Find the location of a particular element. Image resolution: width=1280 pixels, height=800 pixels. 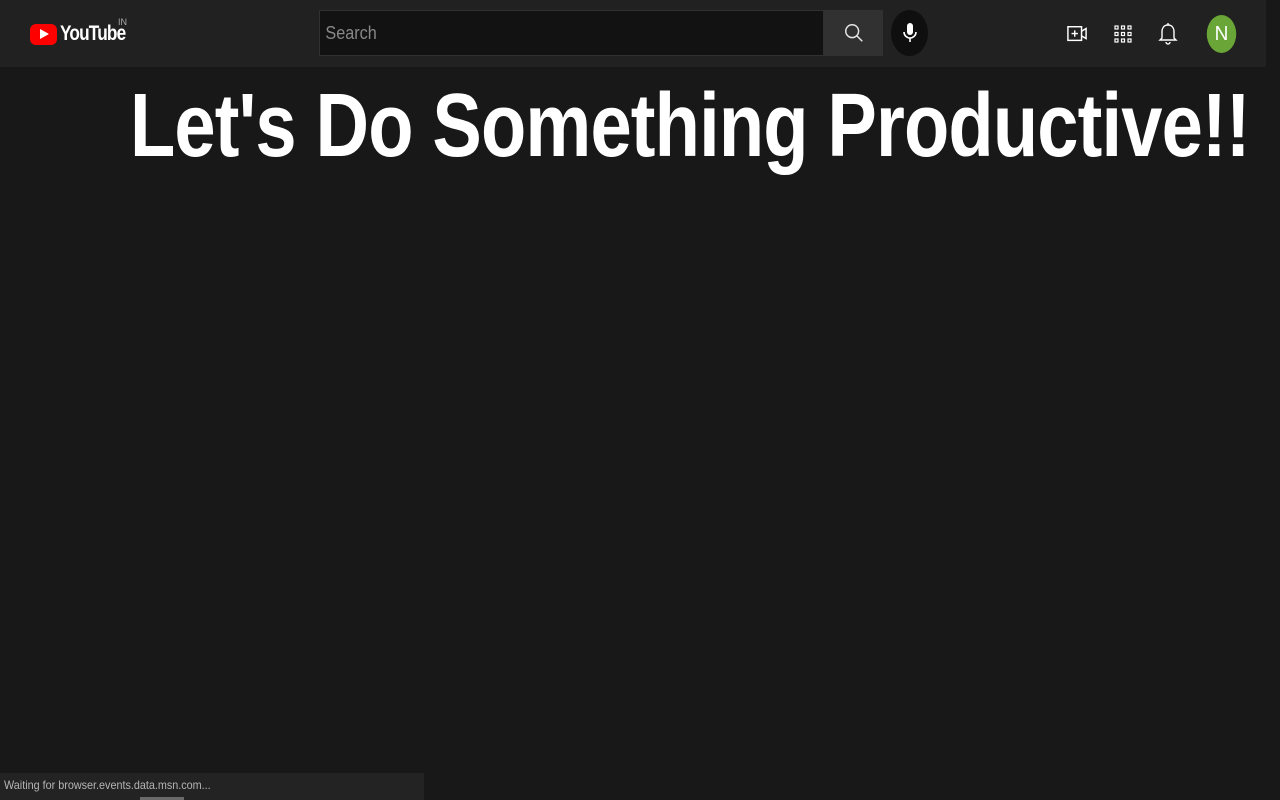

video-plus-icon is located at coordinates (1077, 34).